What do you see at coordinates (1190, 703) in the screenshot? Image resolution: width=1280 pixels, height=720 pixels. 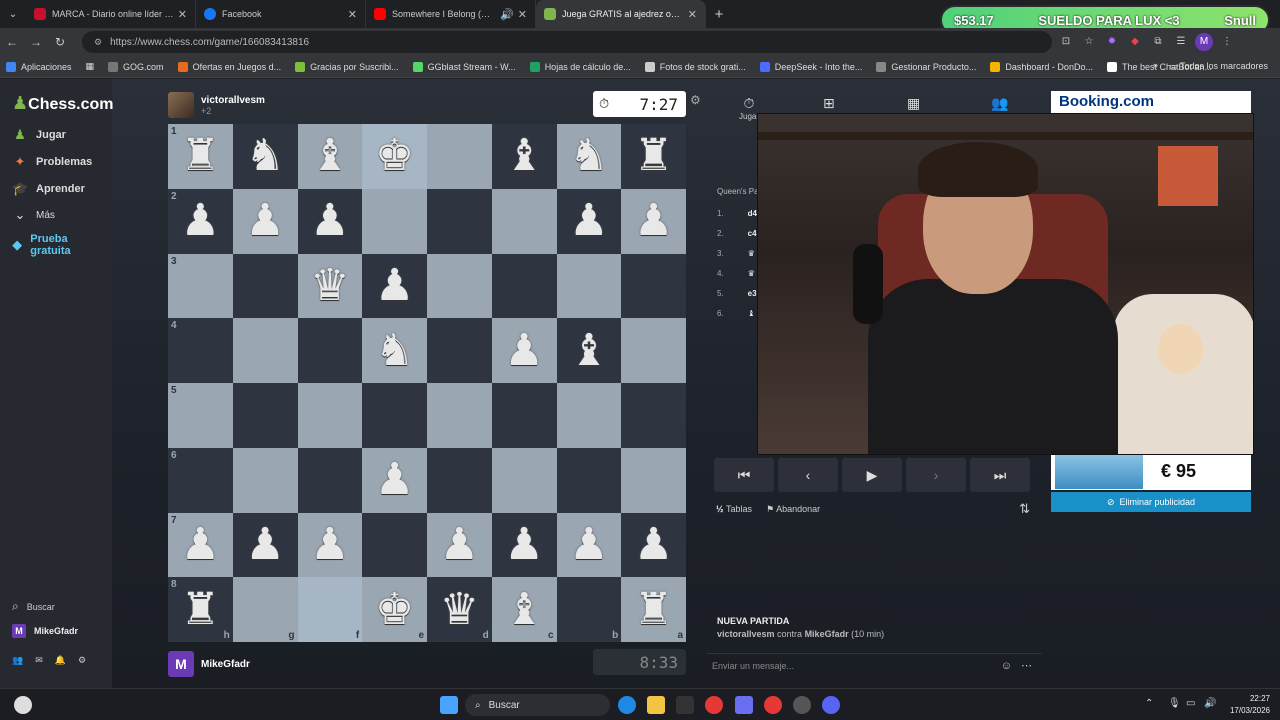 I see `network-icon: ▭` at bounding box center [1190, 703].